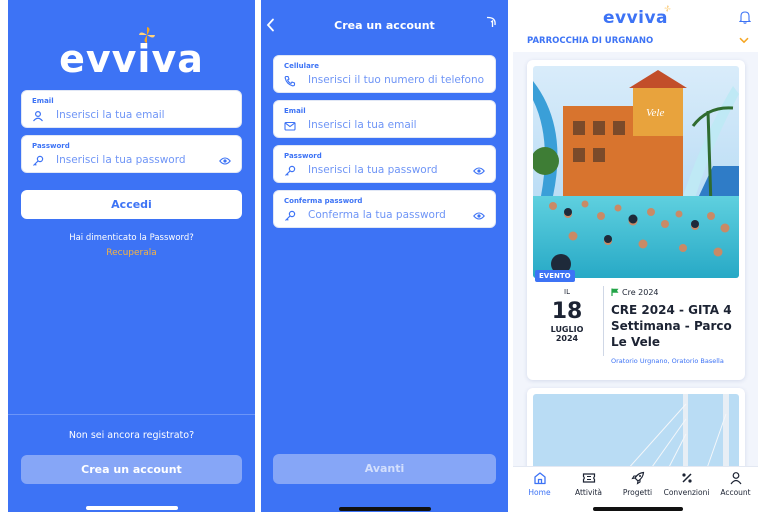  Describe the element at coordinates (539, 492) in the screenshot. I see `tab-label: Home` at that location.